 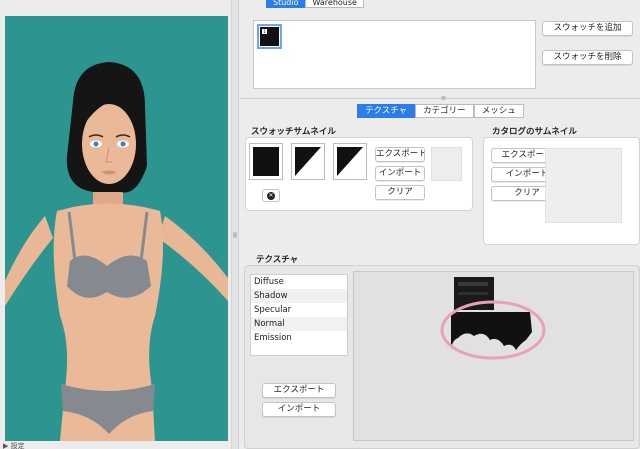 What do you see at coordinates (386, 111) in the screenshot?
I see `tab-texture: テクスチャ` at bounding box center [386, 111].